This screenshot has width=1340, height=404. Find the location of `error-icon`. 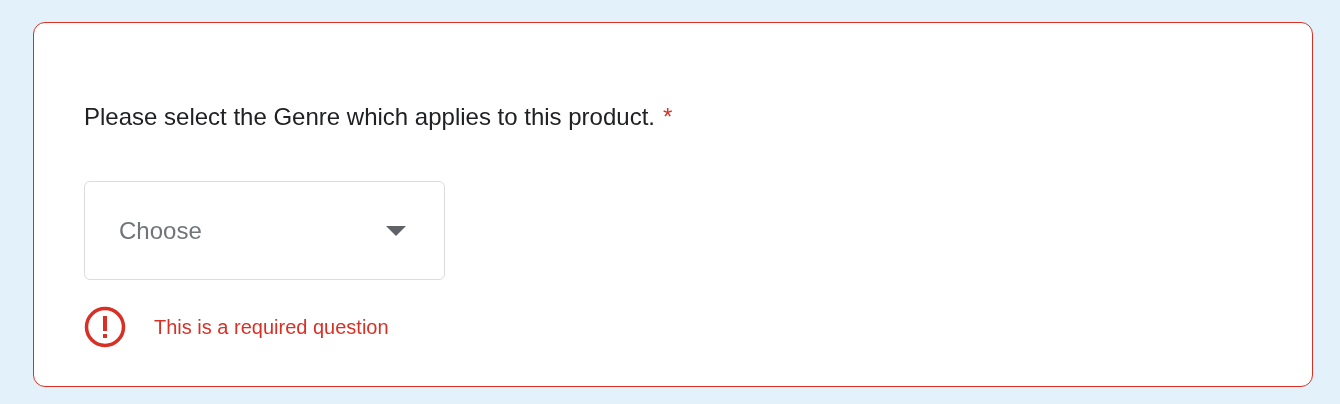

error-icon is located at coordinates (105, 327).